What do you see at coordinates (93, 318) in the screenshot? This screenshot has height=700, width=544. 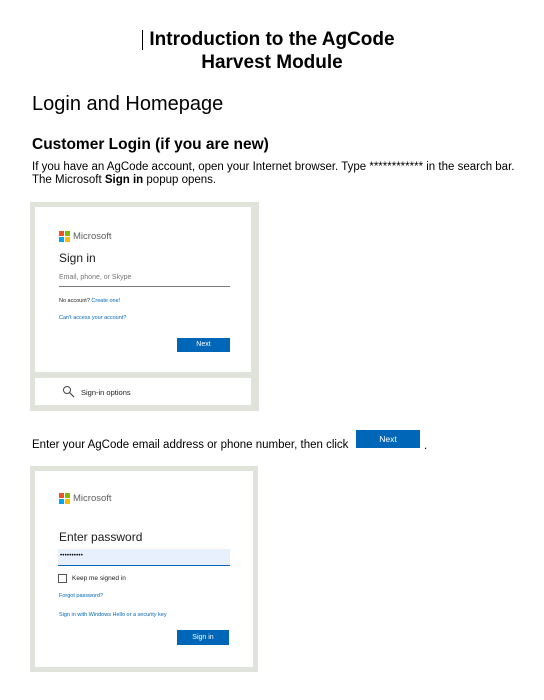 I see `cant-access-link: Can't access your account?` at bounding box center [93, 318].